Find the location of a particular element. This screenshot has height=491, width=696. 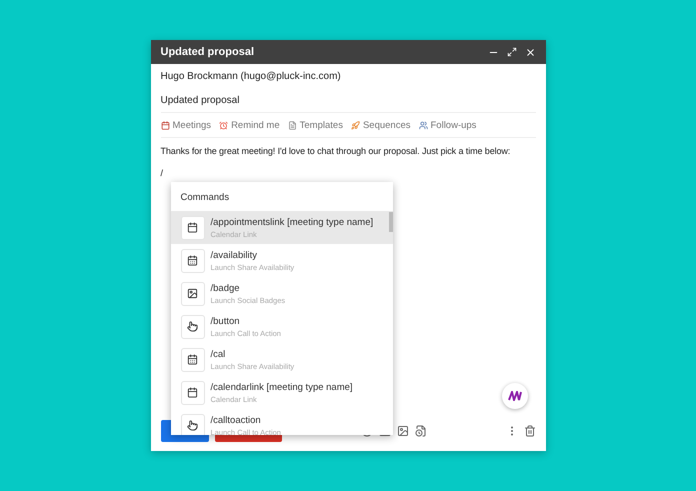

toolbar-item: Templates is located at coordinates (315, 125).